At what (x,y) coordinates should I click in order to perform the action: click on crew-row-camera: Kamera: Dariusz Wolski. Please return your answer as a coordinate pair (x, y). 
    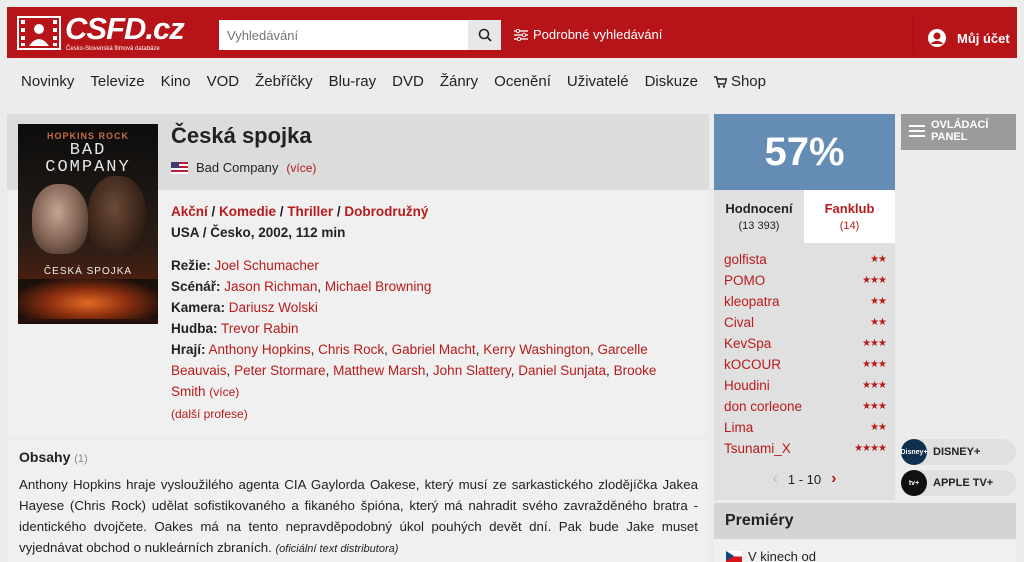
    Looking at the image, I should click on (431, 307).